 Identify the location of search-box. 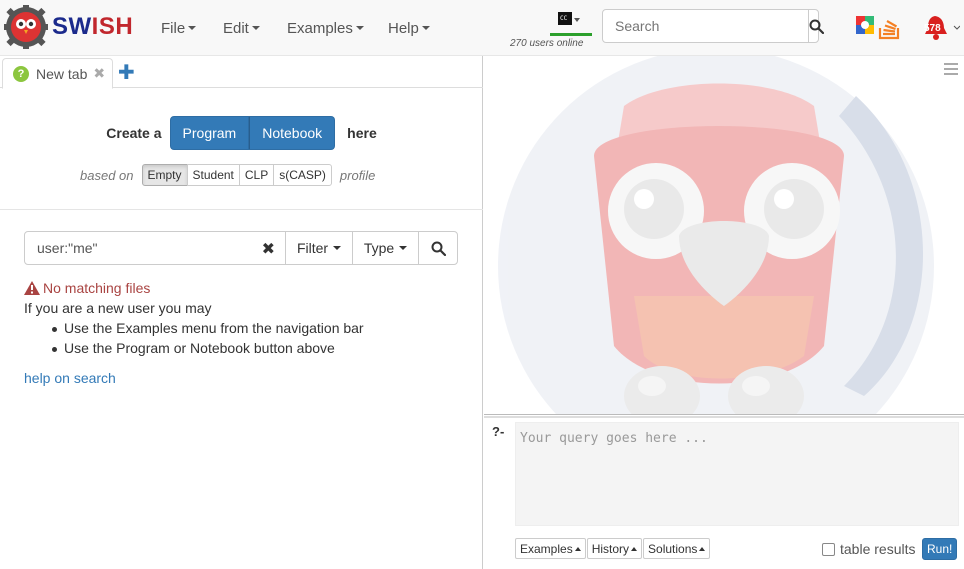
(713, 26).